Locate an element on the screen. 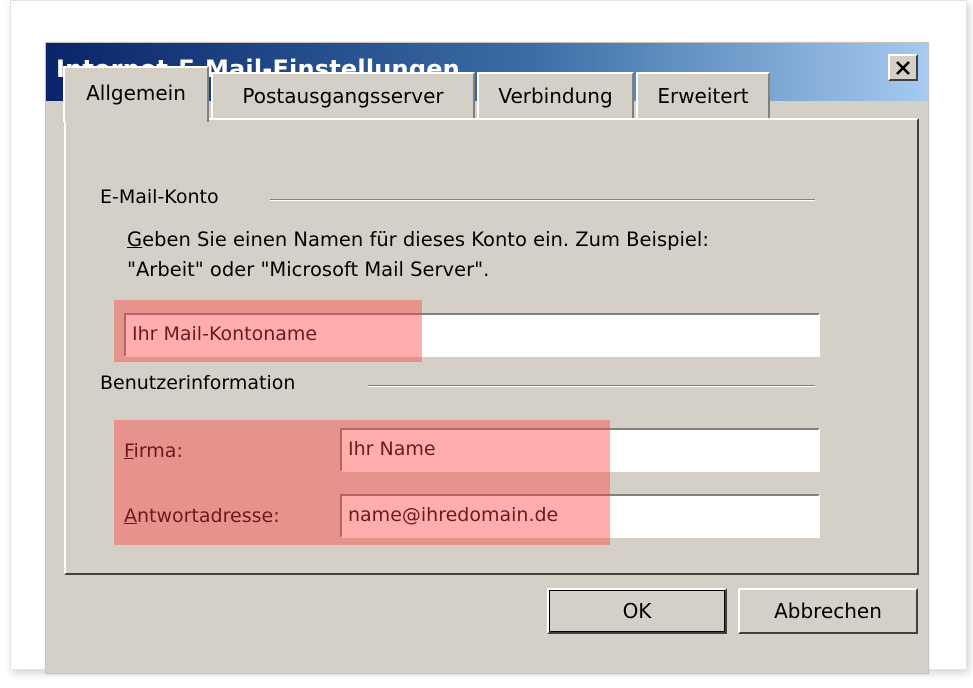 Image resolution: width=973 pixels, height=688 pixels. reply-label-mnemonic: A is located at coordinates (130, 516).